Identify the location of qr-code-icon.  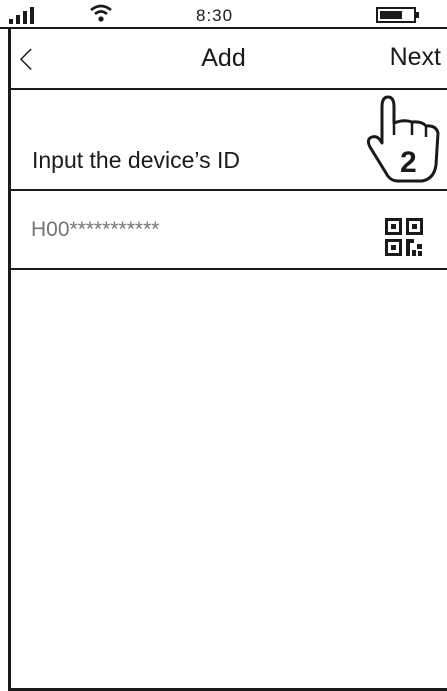
(404, 237).